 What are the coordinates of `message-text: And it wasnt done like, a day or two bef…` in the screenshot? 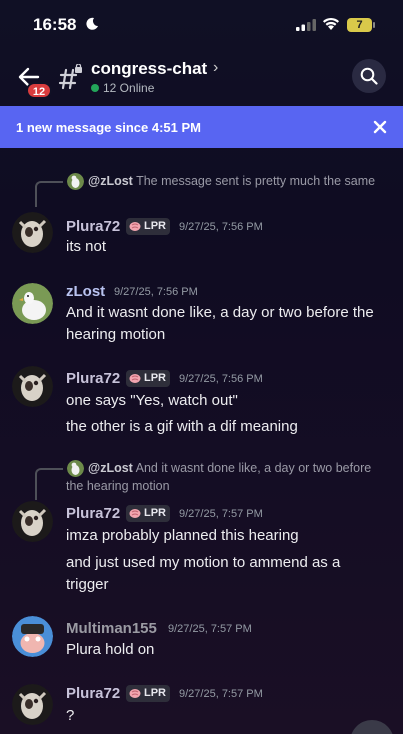 It's located at (220, 323).